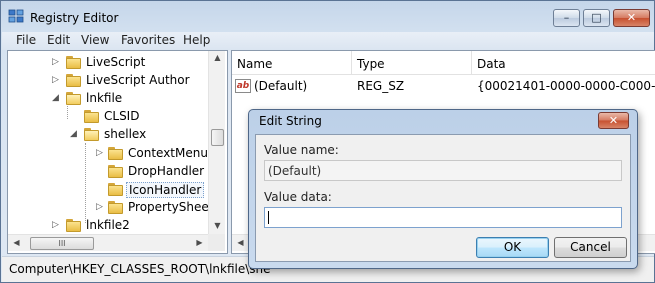  I want to click on menu-bar: File Edit View Favorites Help, so click(328, 41).